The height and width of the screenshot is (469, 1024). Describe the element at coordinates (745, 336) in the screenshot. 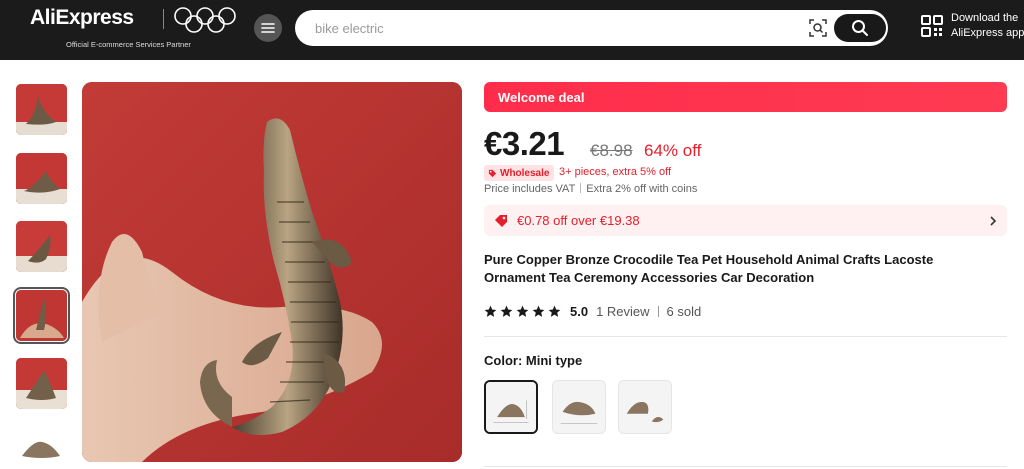

I see `divider` at that location.